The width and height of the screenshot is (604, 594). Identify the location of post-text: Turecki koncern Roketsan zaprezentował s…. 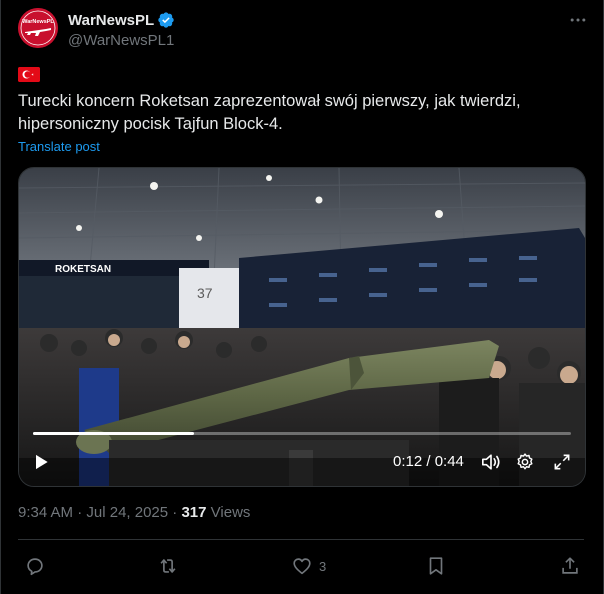
(269, 112).